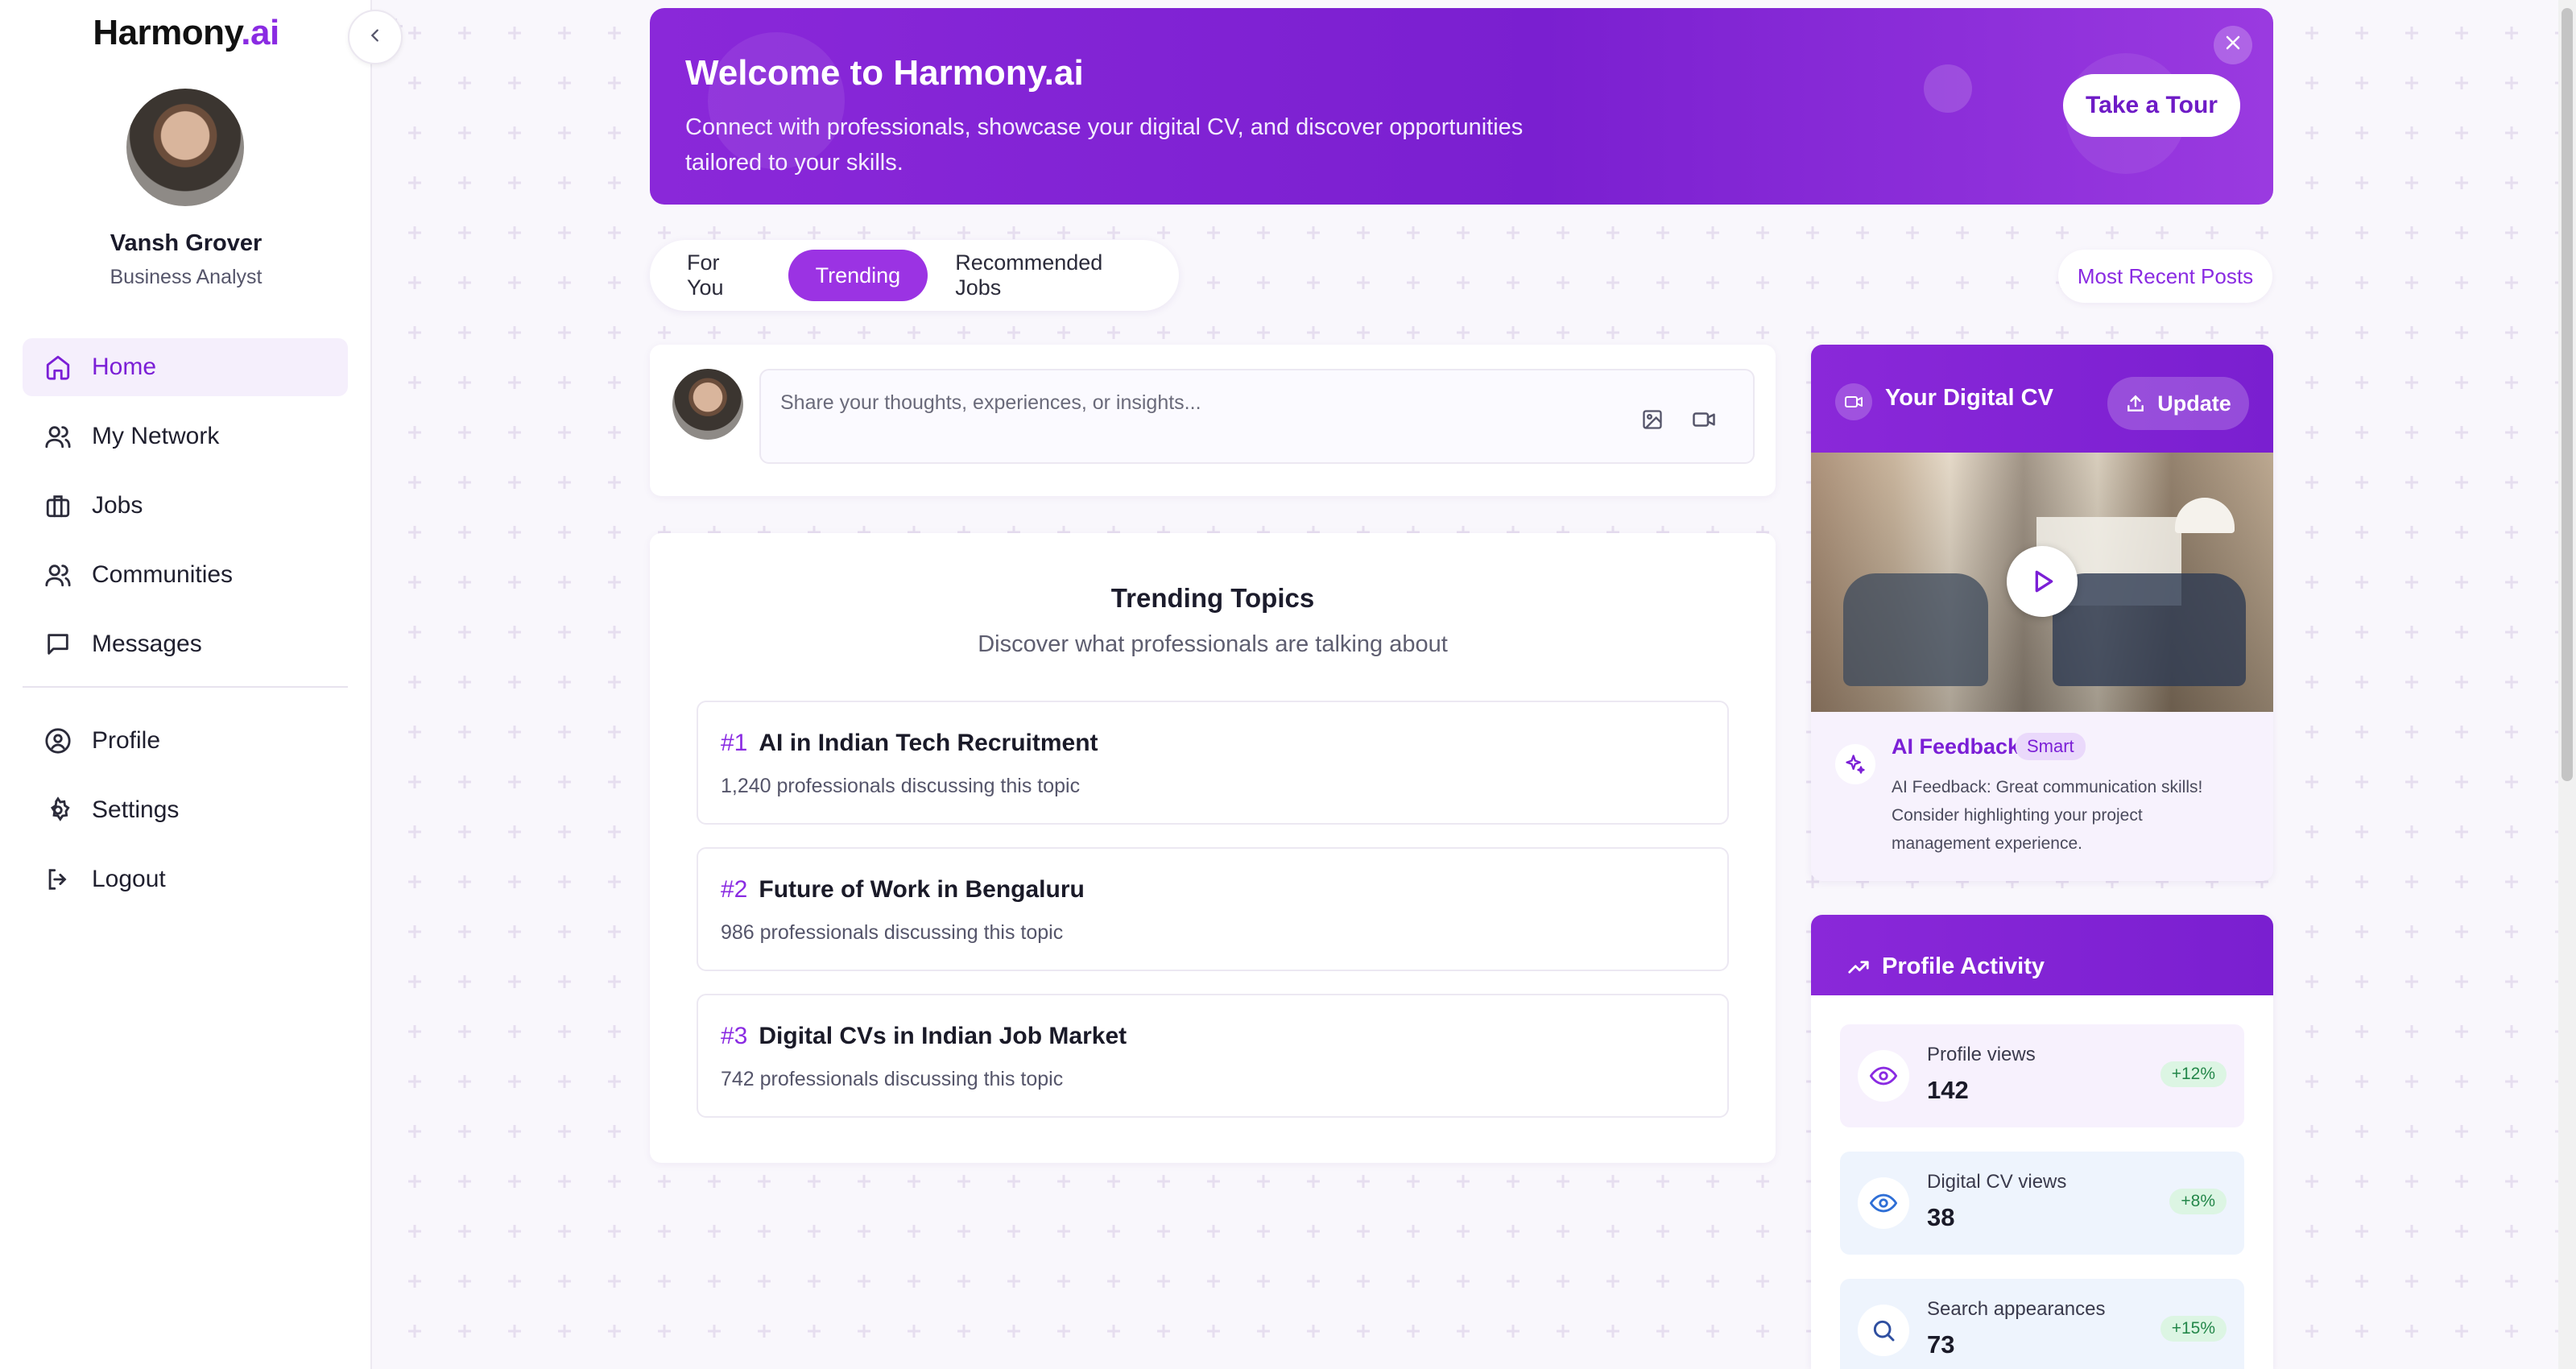 The image size is (2576, 1369). What do you see at coordinates (58, 879) in the screenshot?
I see `logout-icon` at bounding box center [58, 879].